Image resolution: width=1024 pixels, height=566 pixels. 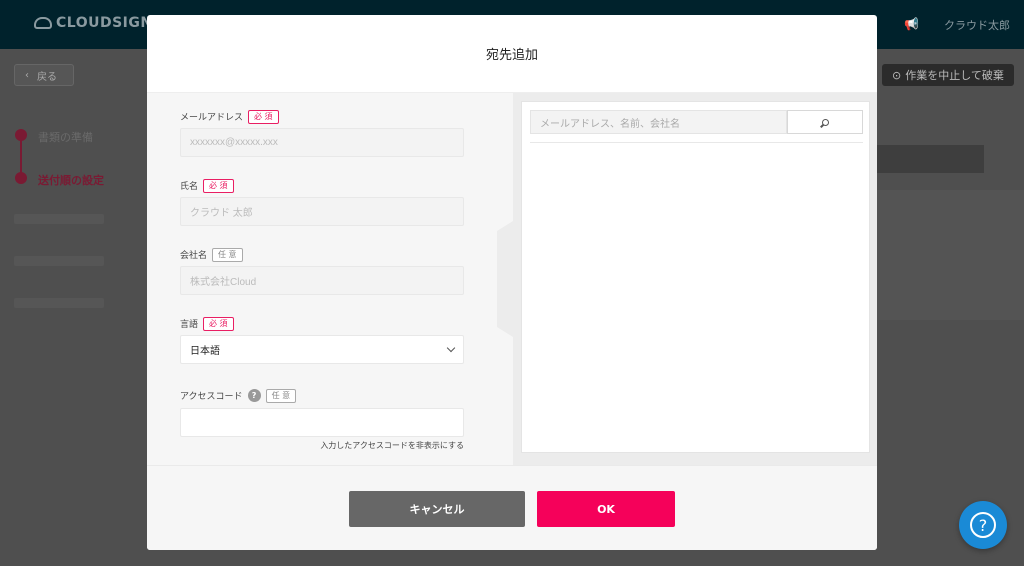 What do you see at coordinates (205, 351) in the screenshot?
I see `language-value: 日本語` at bounding box center [205, 351].